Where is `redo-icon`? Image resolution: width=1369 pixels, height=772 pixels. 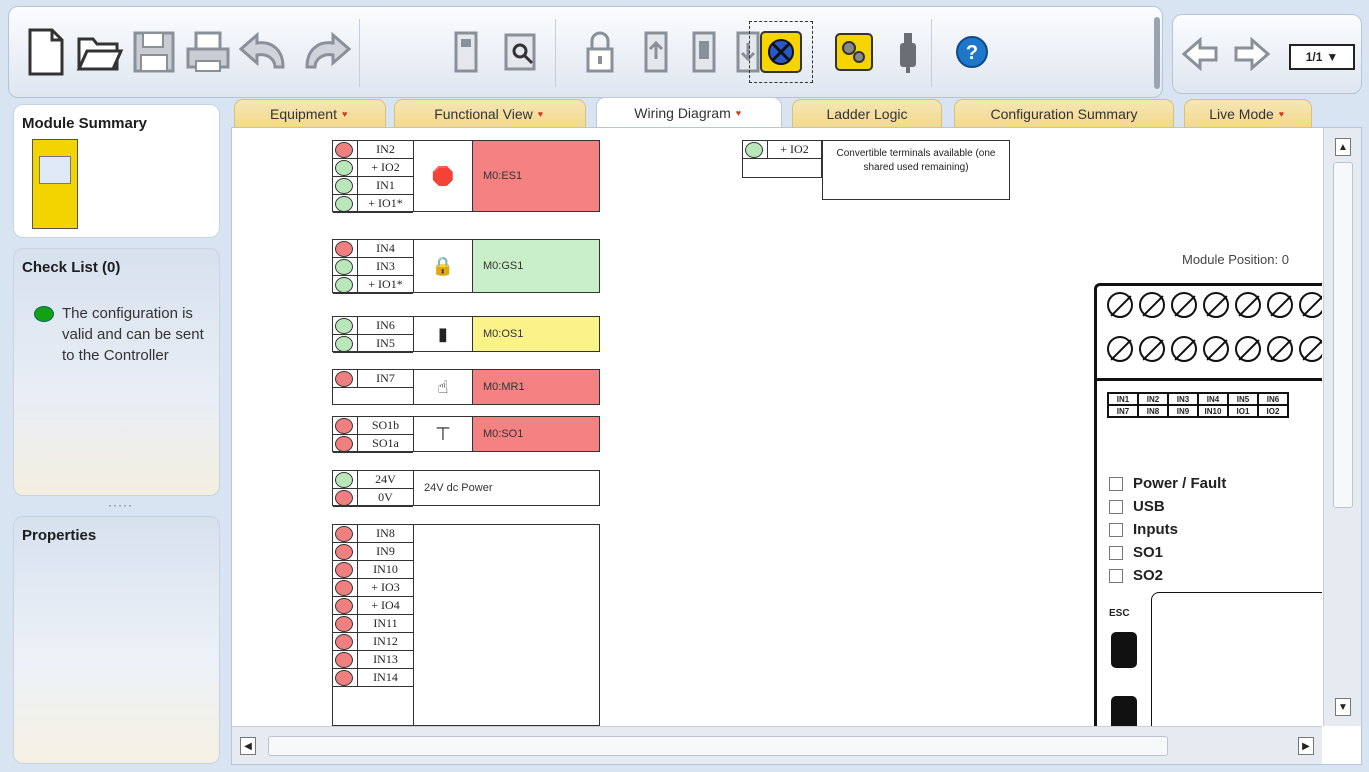 redo-icon is located at coordinates (324, 52).